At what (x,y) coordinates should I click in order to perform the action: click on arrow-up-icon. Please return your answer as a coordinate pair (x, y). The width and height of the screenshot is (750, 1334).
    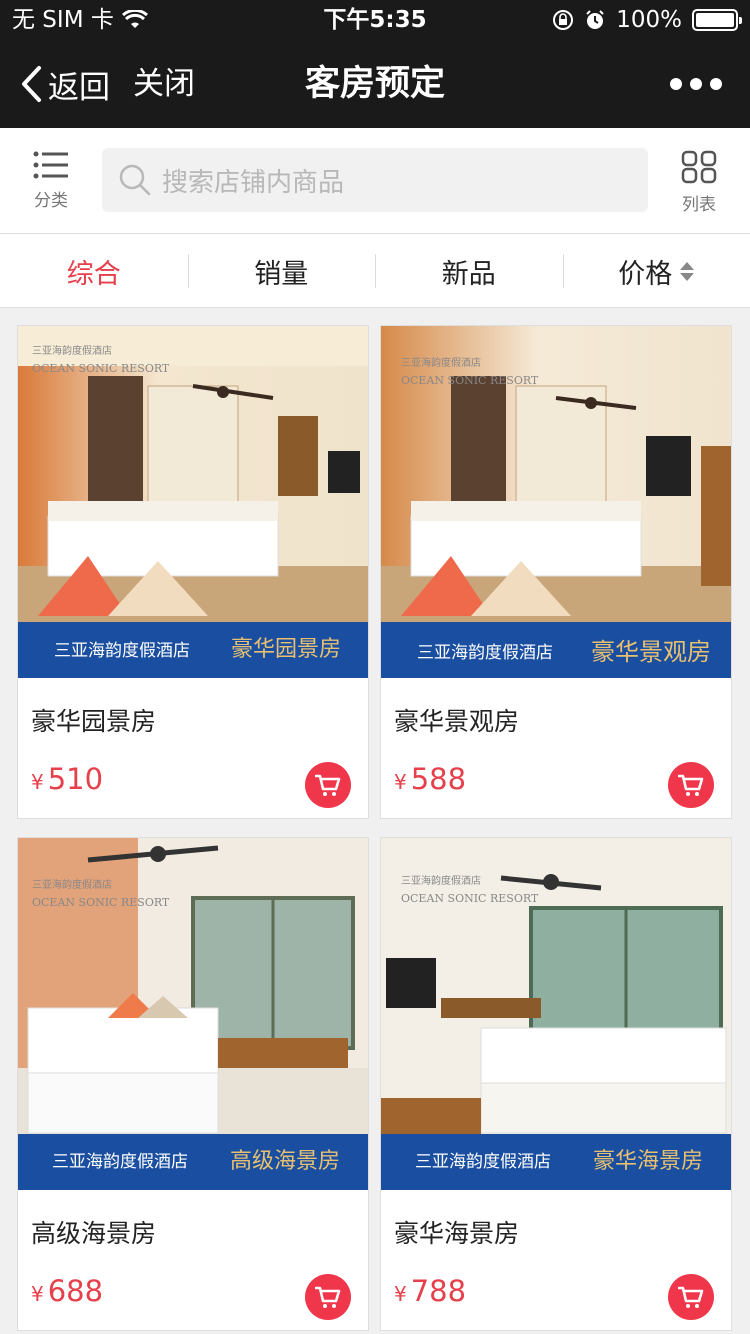
    Looking at the image, I should click on (687, 265).